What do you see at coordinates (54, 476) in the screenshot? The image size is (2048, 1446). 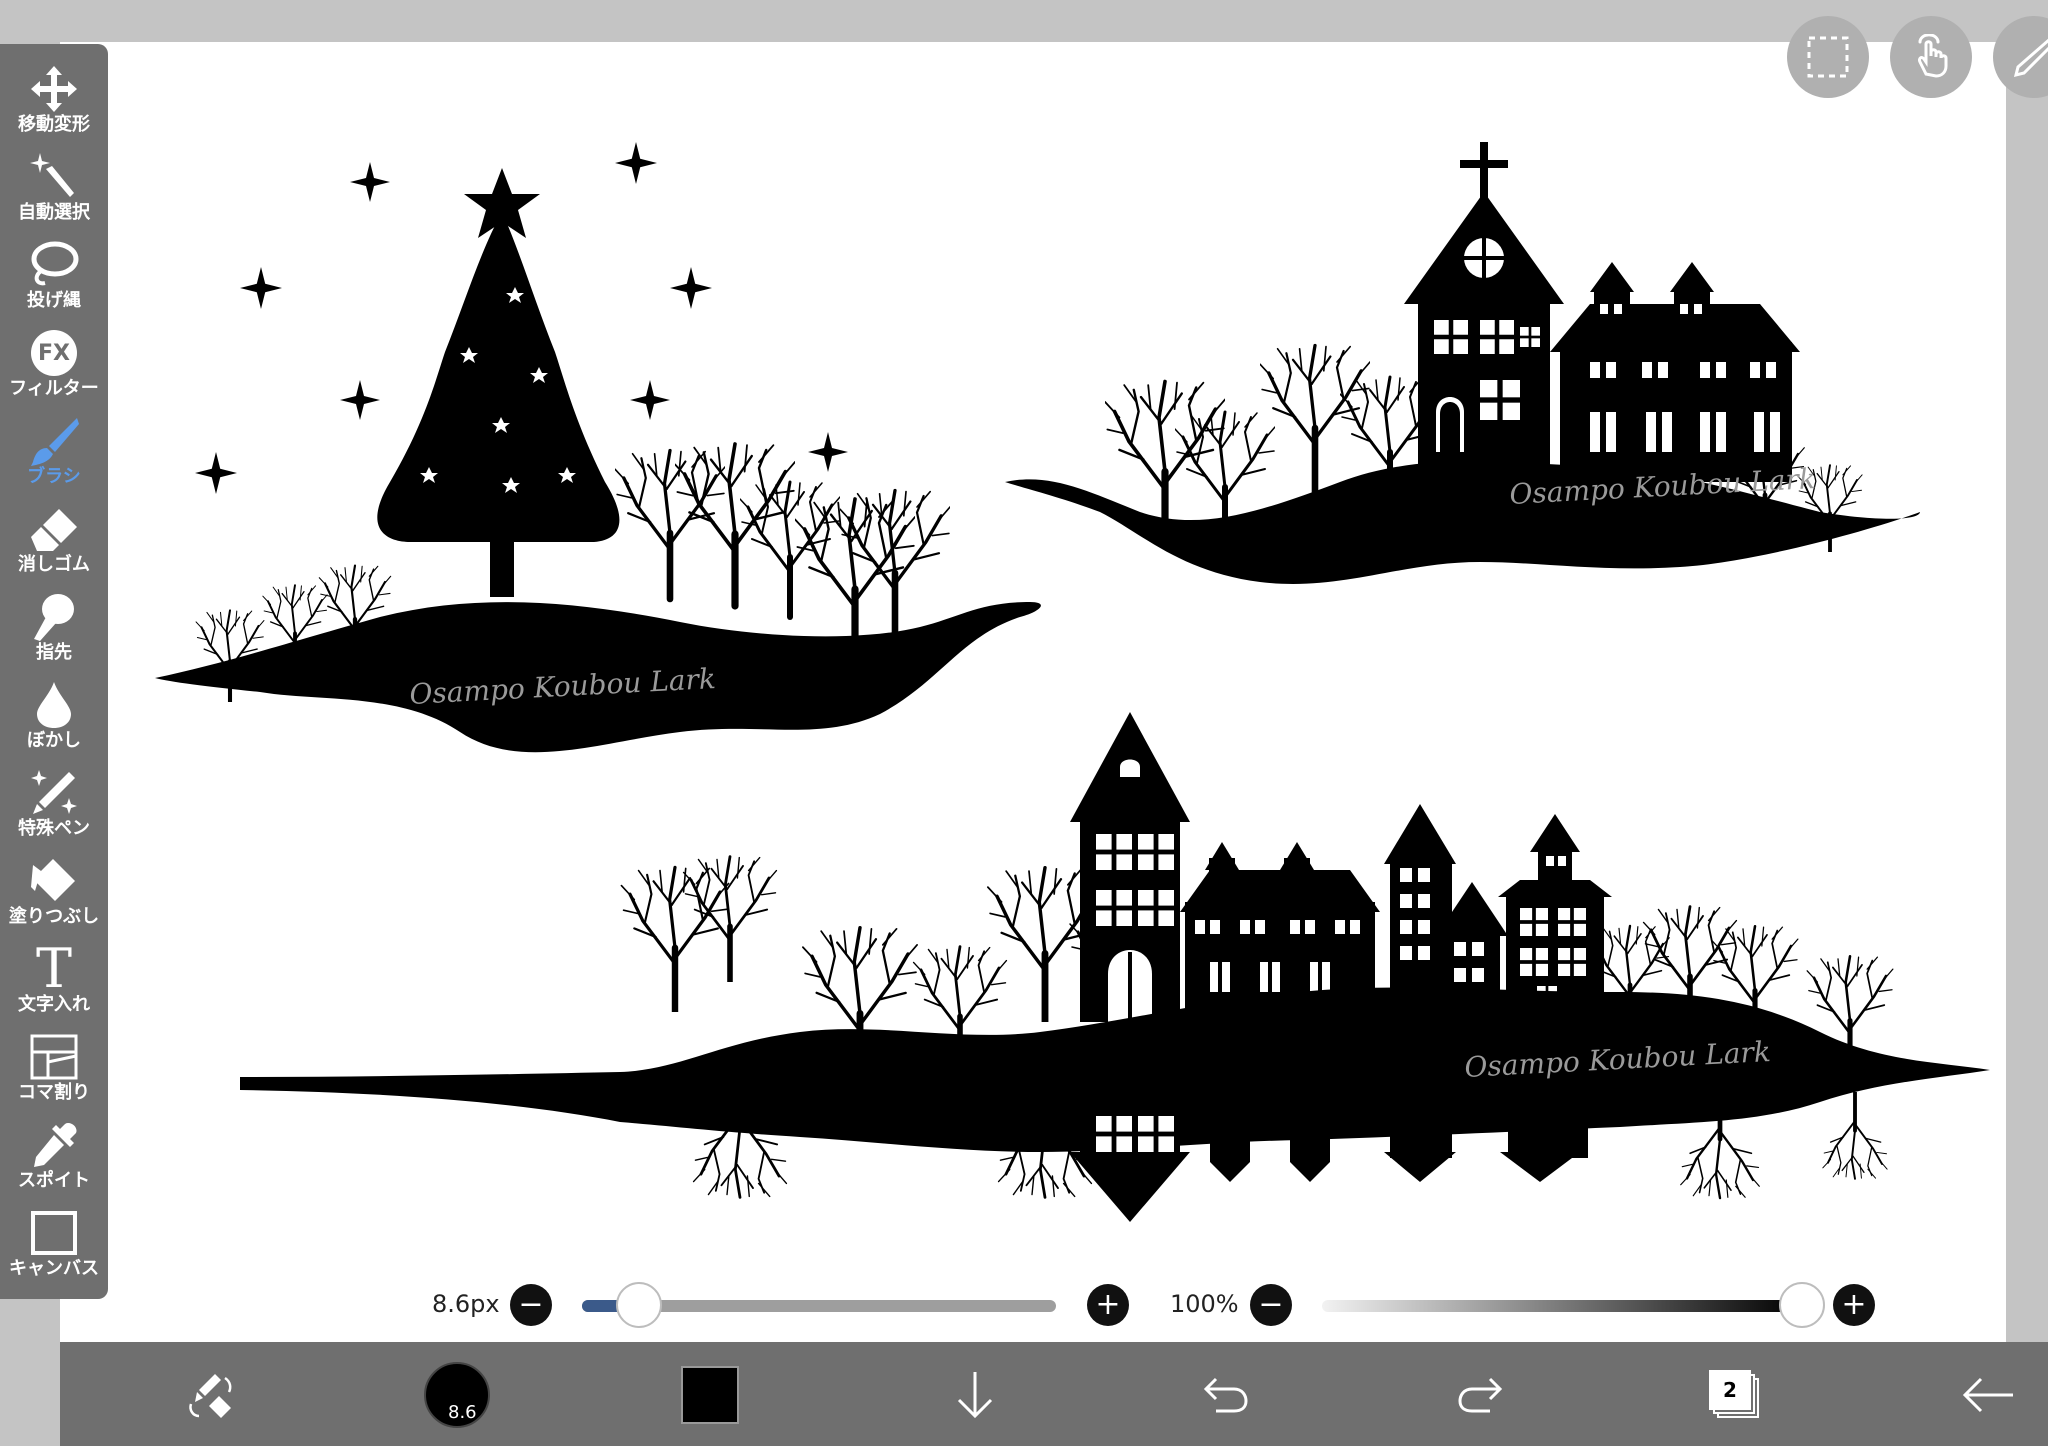 I see `tool-label: ブラシ` at bounding box center [54, 476].